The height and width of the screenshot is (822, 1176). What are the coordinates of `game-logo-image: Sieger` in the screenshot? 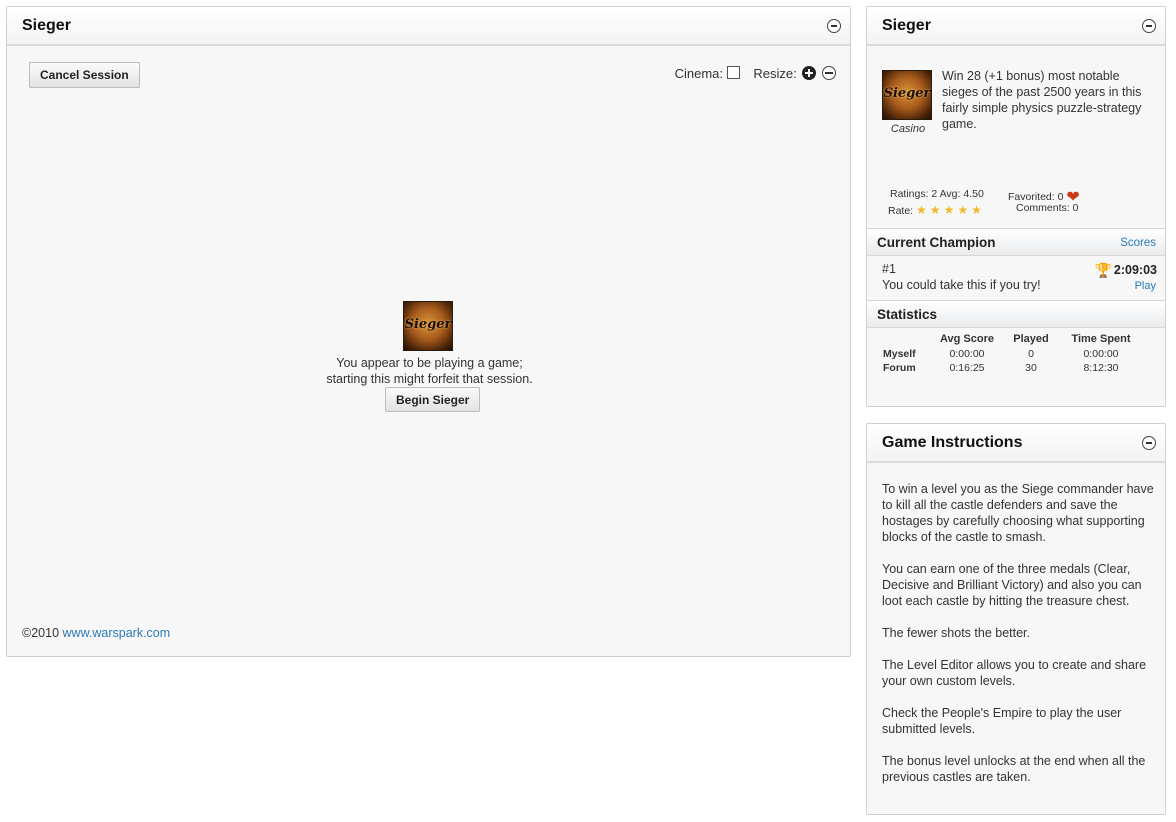 It's located at (428, 326).